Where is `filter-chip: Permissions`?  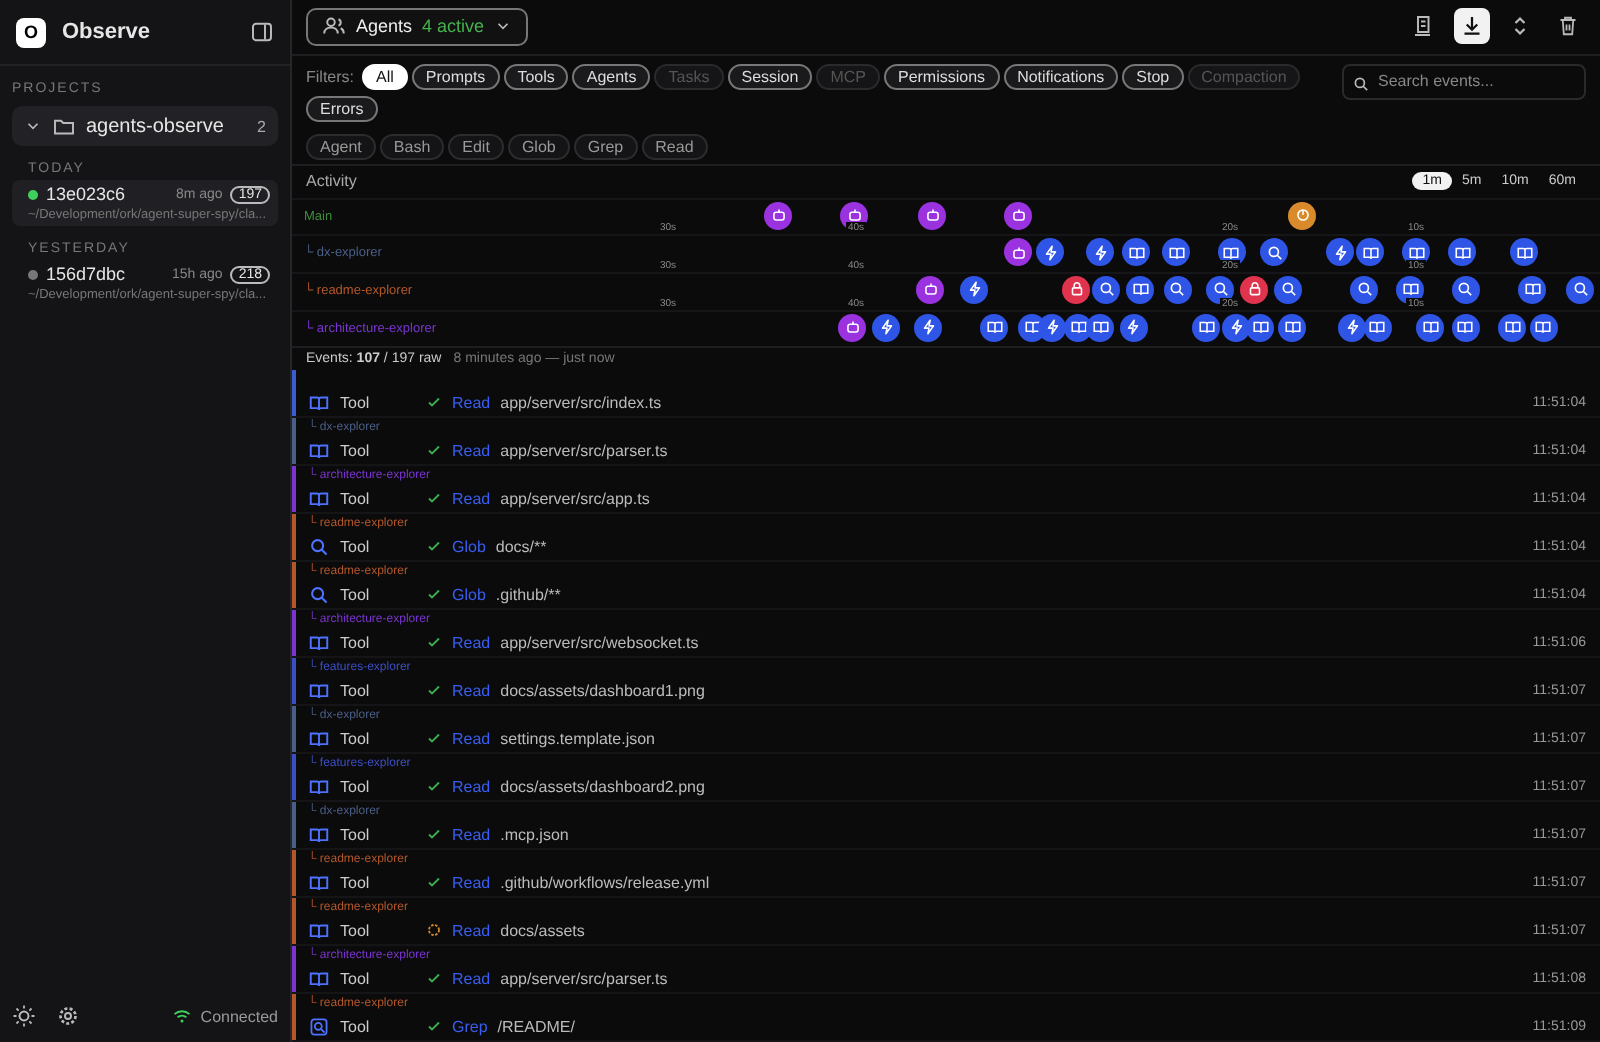
filter-chip: Permissions is located at coordinates (941, 76).